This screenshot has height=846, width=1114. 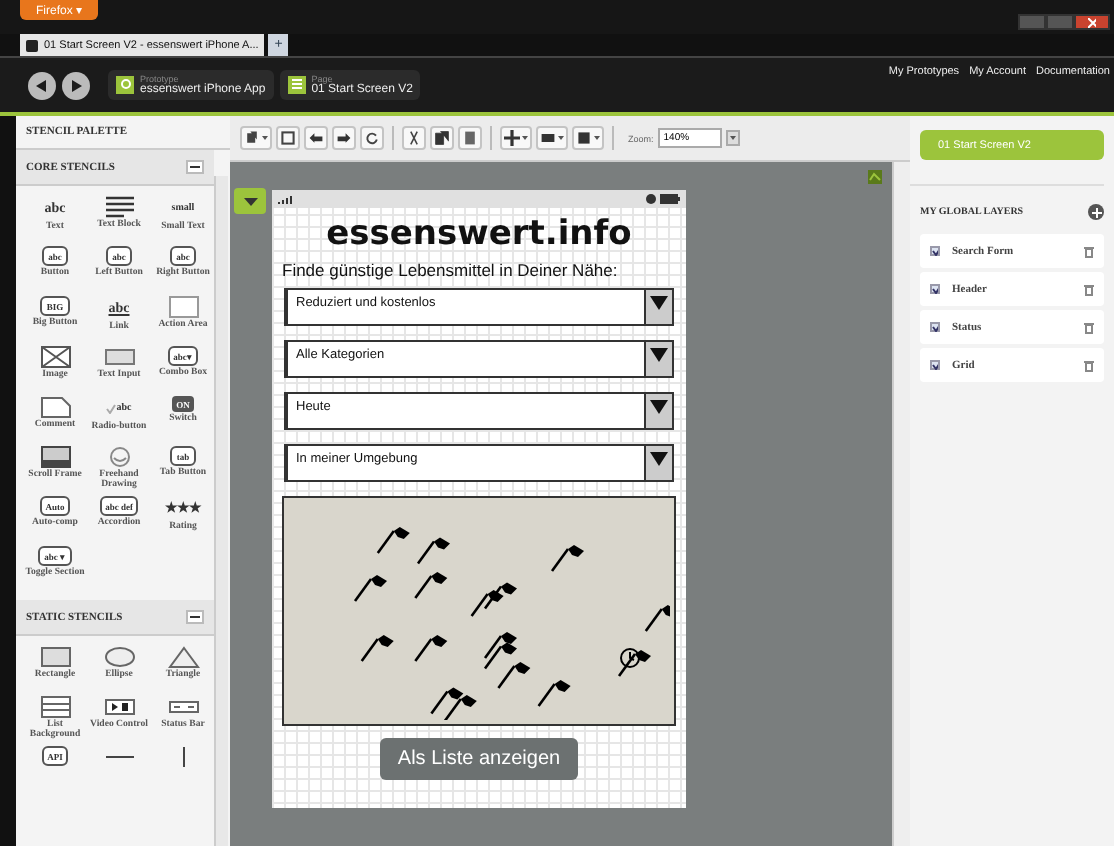 I want to click on redo-icon, so click(x=344, y=138).